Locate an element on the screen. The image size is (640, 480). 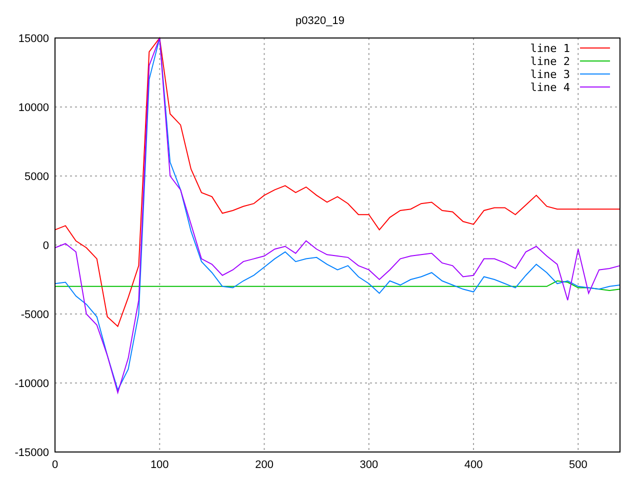
tick-label: -15000 is located at coordinates (31, 453).